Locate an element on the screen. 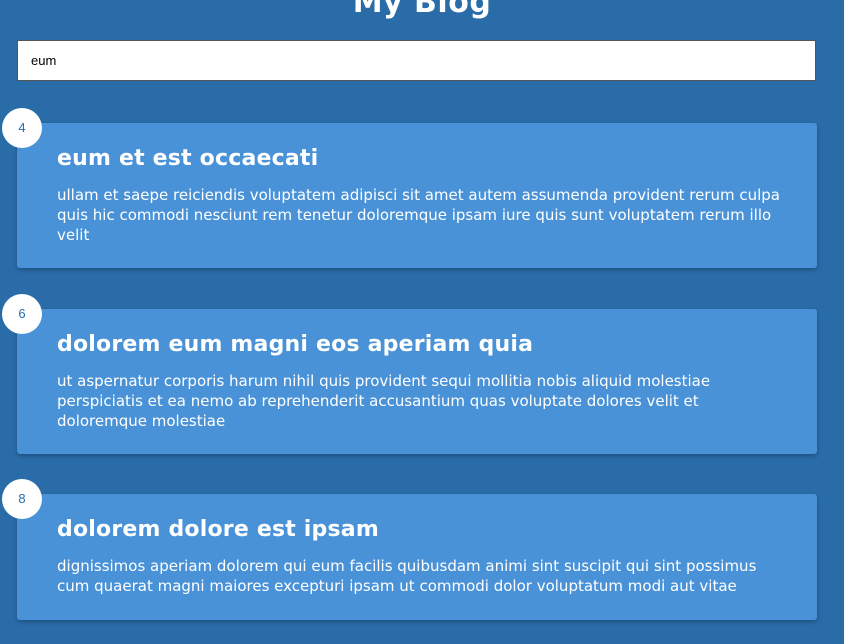 The height and width of the screenshot is (644, 844). post-number-badge: 8 is located at coordinates (22, 499).